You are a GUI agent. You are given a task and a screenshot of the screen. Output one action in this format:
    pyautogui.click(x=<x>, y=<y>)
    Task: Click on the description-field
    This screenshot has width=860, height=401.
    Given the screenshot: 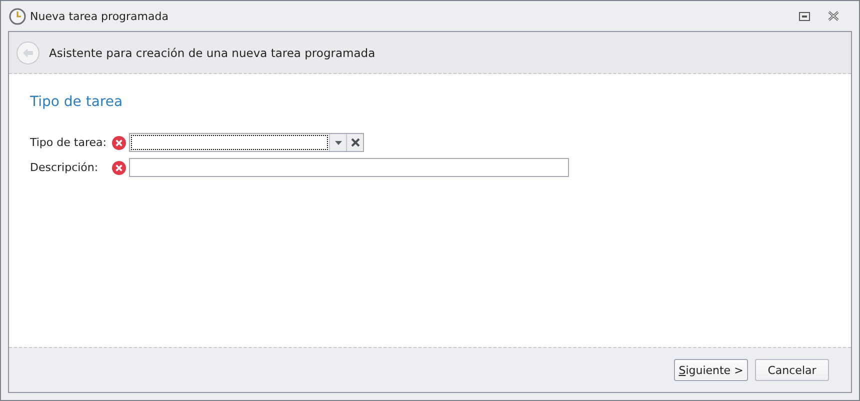 What is the action you would take?
    pyautogui.click(x=349, y=167)
    